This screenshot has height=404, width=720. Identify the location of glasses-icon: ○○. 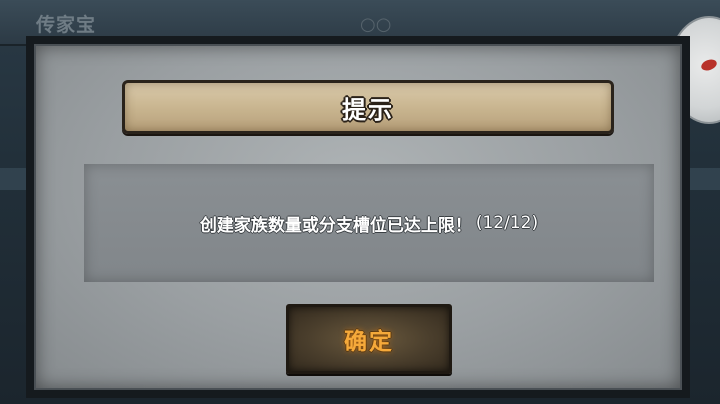
(376, 24).